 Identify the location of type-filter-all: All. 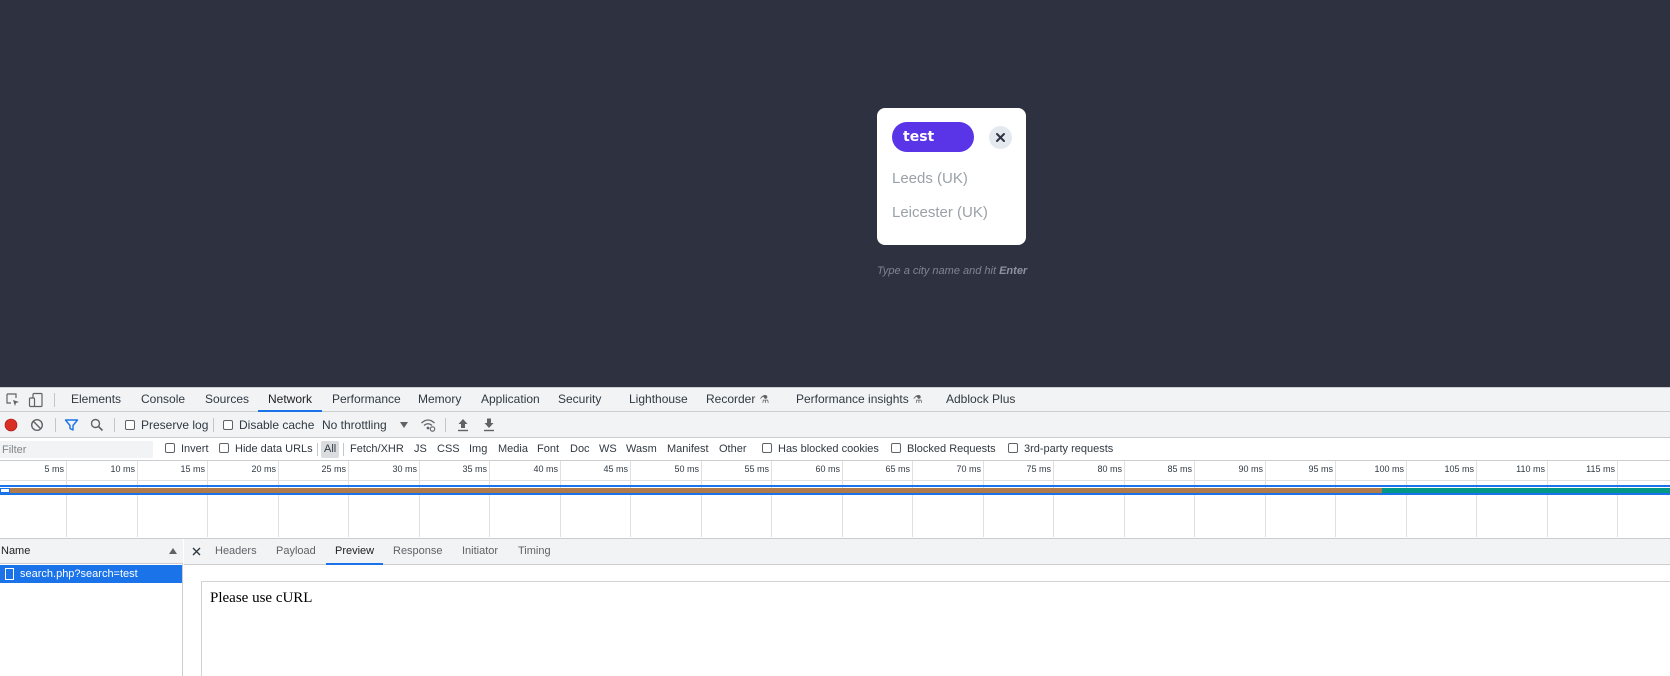
(330, 449).